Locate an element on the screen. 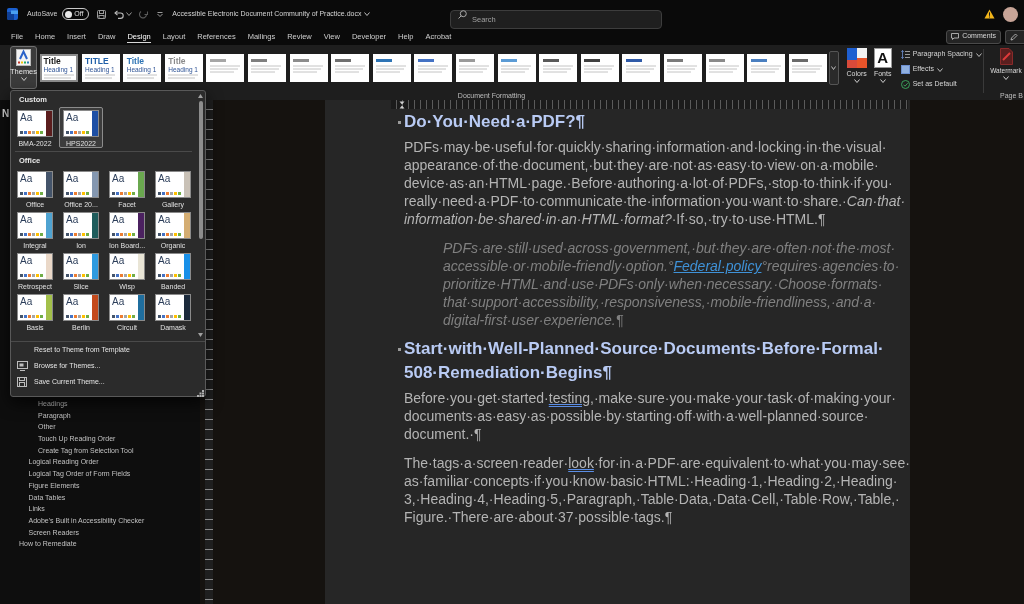  arrow-up-icon is located at coordinates (200, 96).